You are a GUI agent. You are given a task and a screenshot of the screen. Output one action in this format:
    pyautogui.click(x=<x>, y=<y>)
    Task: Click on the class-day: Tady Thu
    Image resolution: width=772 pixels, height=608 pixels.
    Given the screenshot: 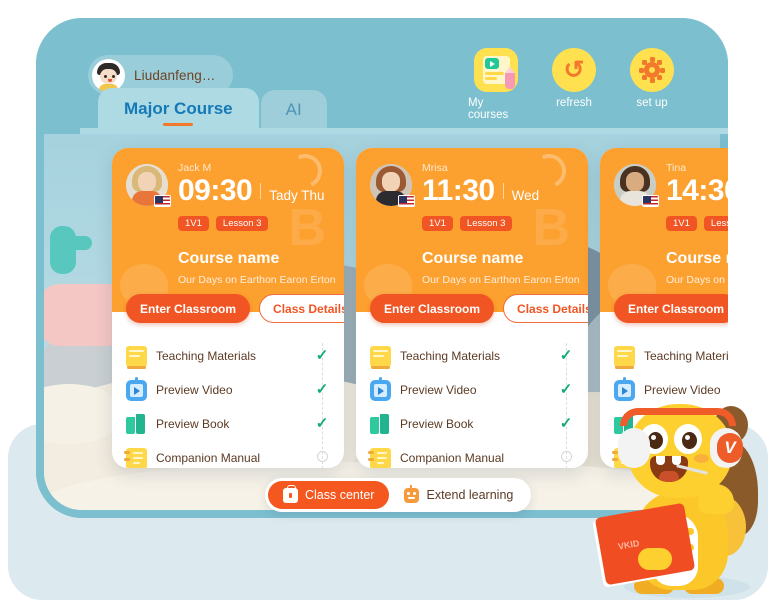 What is the action you would take?
    pyautogui.click(x=297, y=195)
    